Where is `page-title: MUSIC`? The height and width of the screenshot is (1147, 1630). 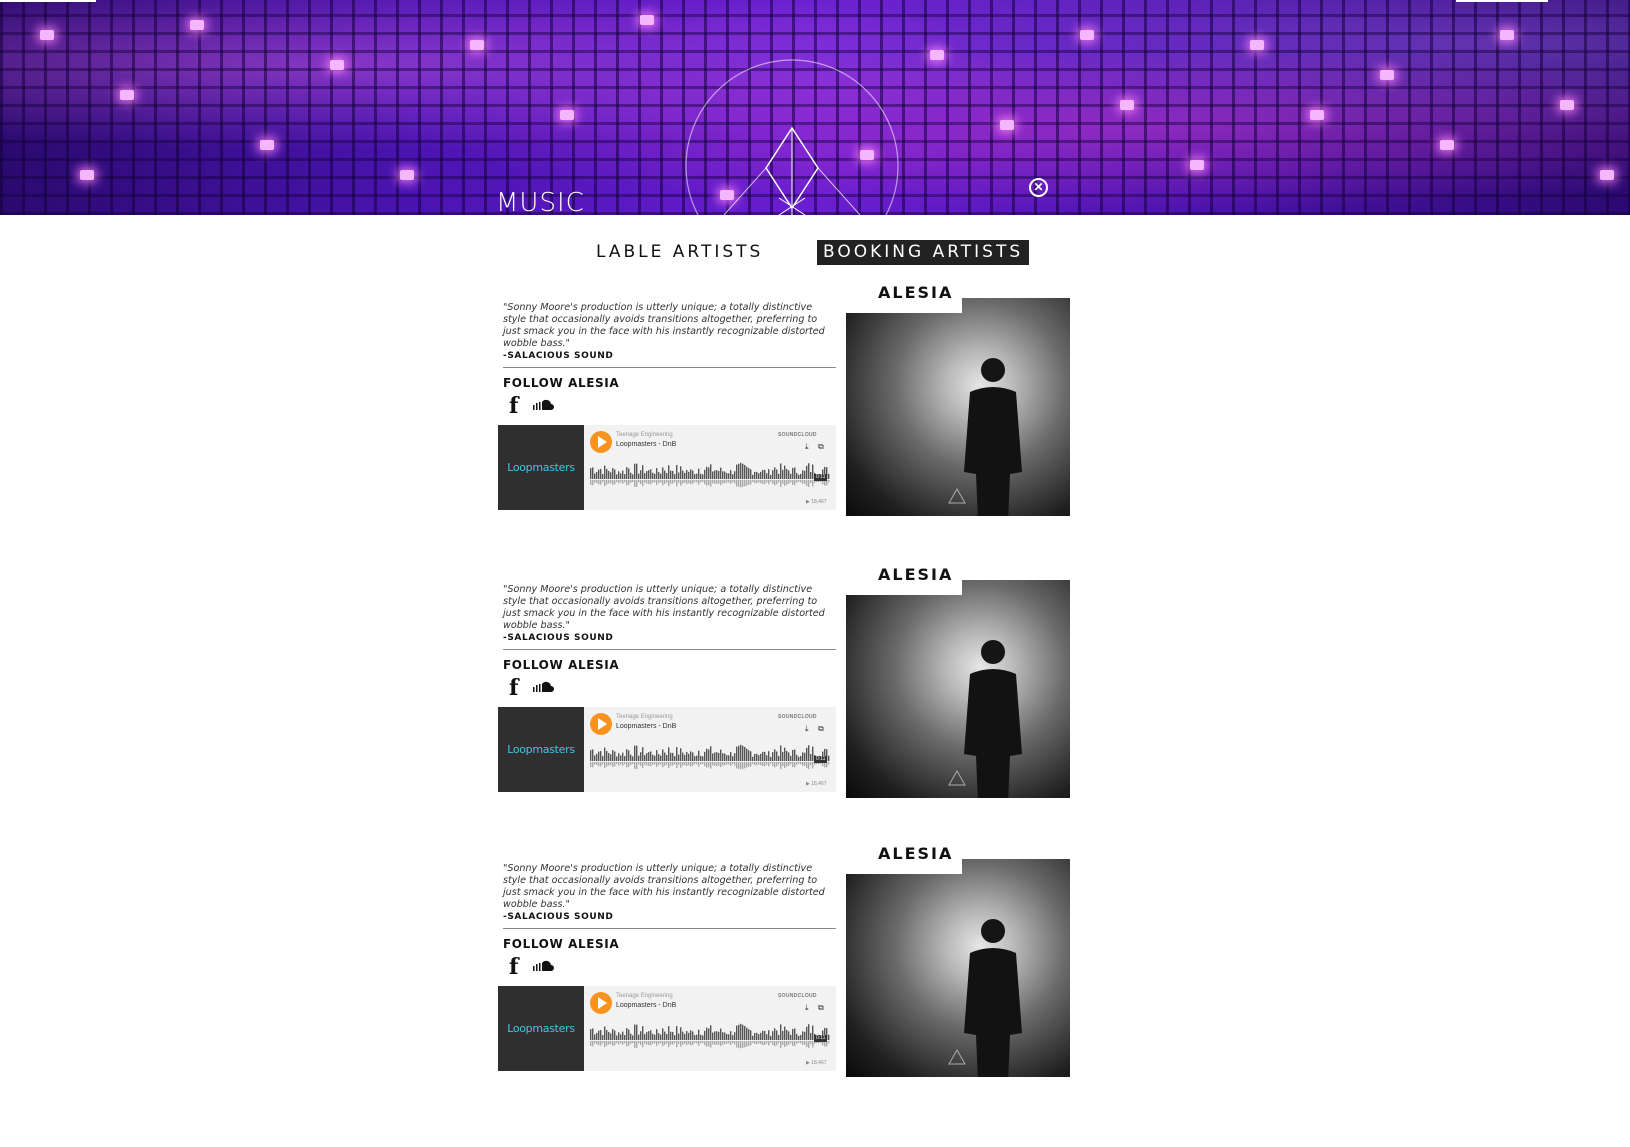 page-title: MUSIC is located at coordinates (540, 201).